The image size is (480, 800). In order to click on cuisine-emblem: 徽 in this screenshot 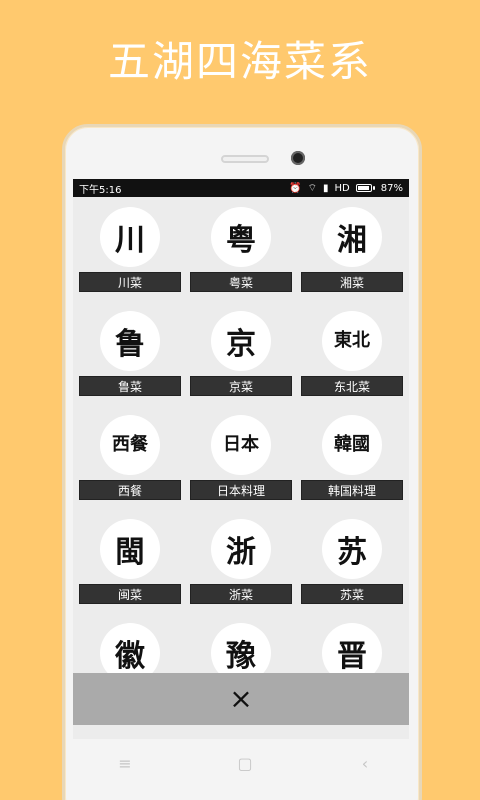, I will do `click(130, 648)`.